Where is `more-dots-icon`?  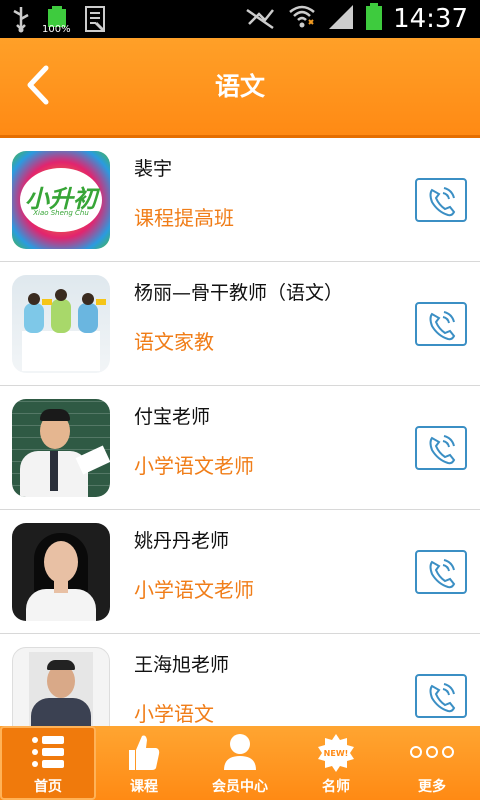
more-dots-icon is located at coordinates (432, 752).